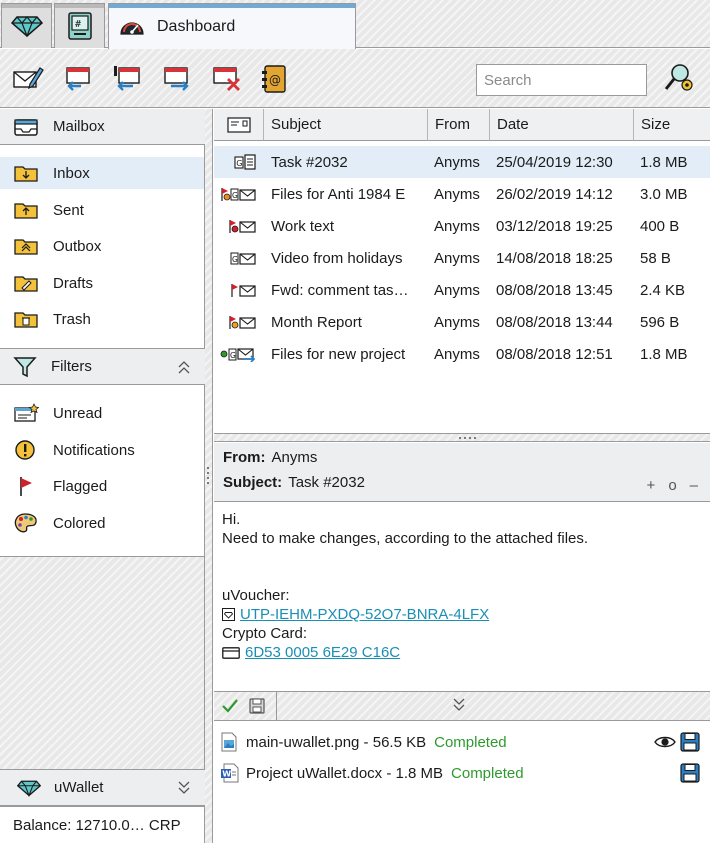 The height and width of the screenshot is (843, 710). I want to click on tab-terminal: #, so click(79, 25).